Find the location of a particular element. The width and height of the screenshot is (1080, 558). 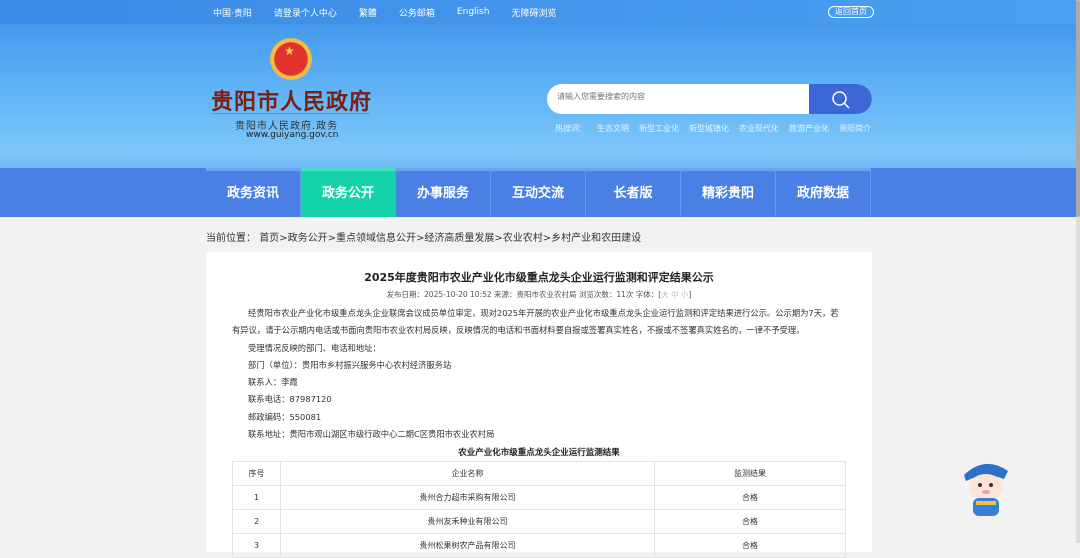

tab-news: 政务资讯 is located at coordinates (253, 192).